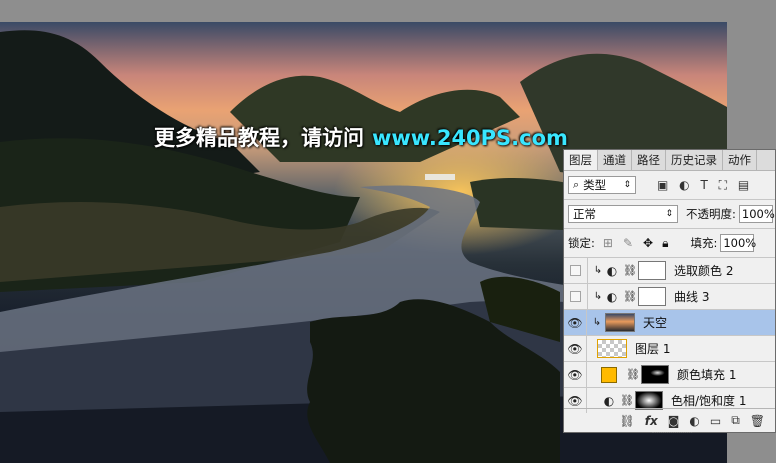 The height and width of the screenshot is (463, 776). Describe the element at coordinates (674, 421) in the screenshot. I see `add-mask-icon: ◙` at that location.